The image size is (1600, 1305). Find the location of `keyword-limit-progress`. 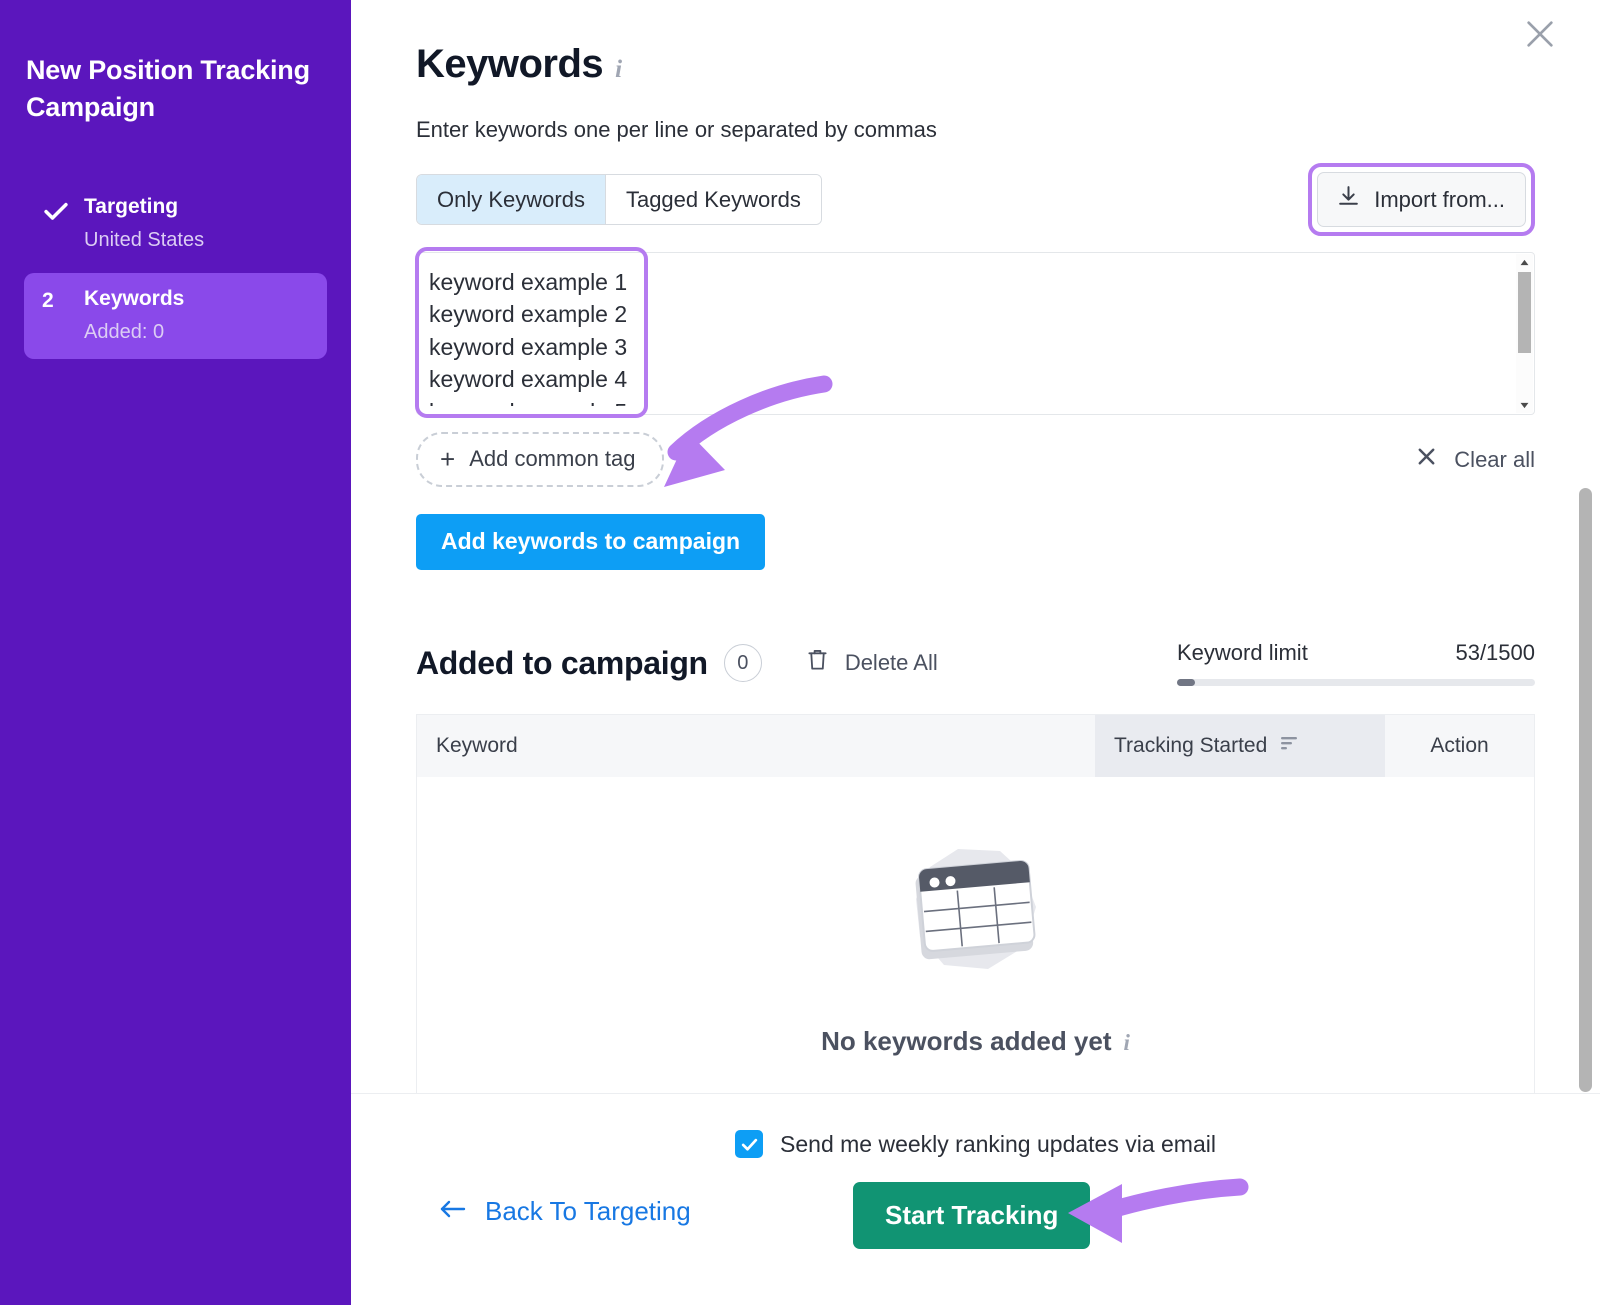

keyword-limit-progress is located at coordinates (1356, 682).